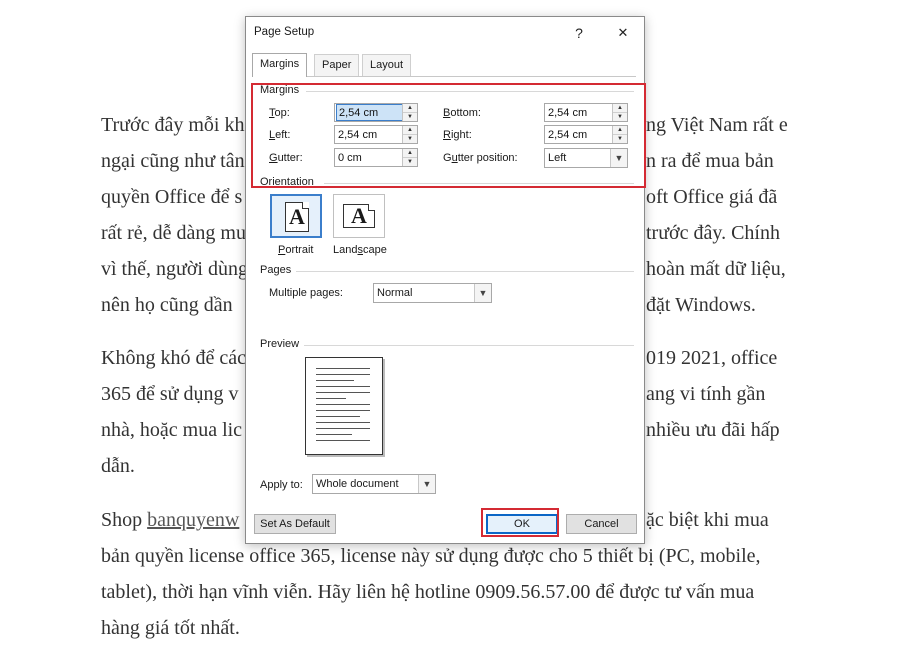 This screenshot has height=659, width=900. I want to click on right-margin-input, so click(580, 134).